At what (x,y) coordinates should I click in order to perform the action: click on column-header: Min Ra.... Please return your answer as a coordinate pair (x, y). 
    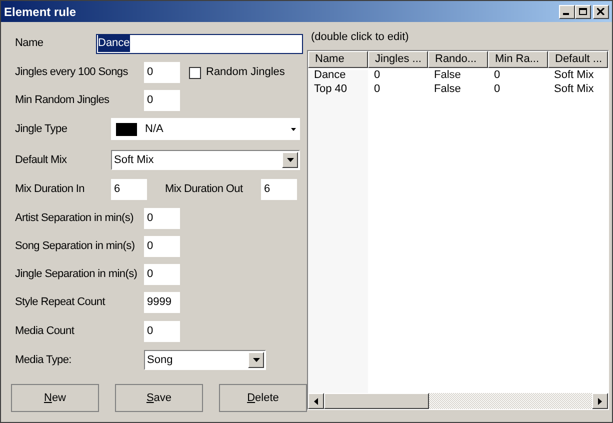
    Looking at the image, I should click on (518, 59).